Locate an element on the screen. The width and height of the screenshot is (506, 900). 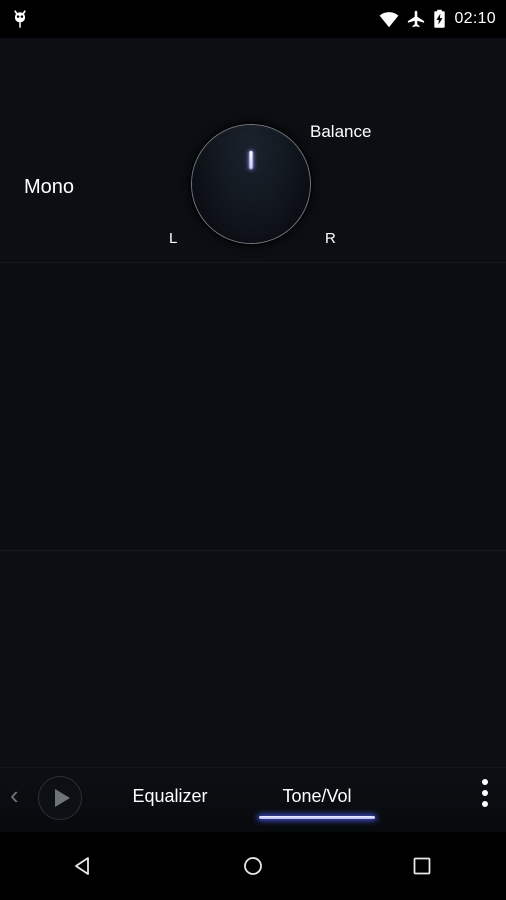
battery-charging-icon is located at coordinates (439, 19).